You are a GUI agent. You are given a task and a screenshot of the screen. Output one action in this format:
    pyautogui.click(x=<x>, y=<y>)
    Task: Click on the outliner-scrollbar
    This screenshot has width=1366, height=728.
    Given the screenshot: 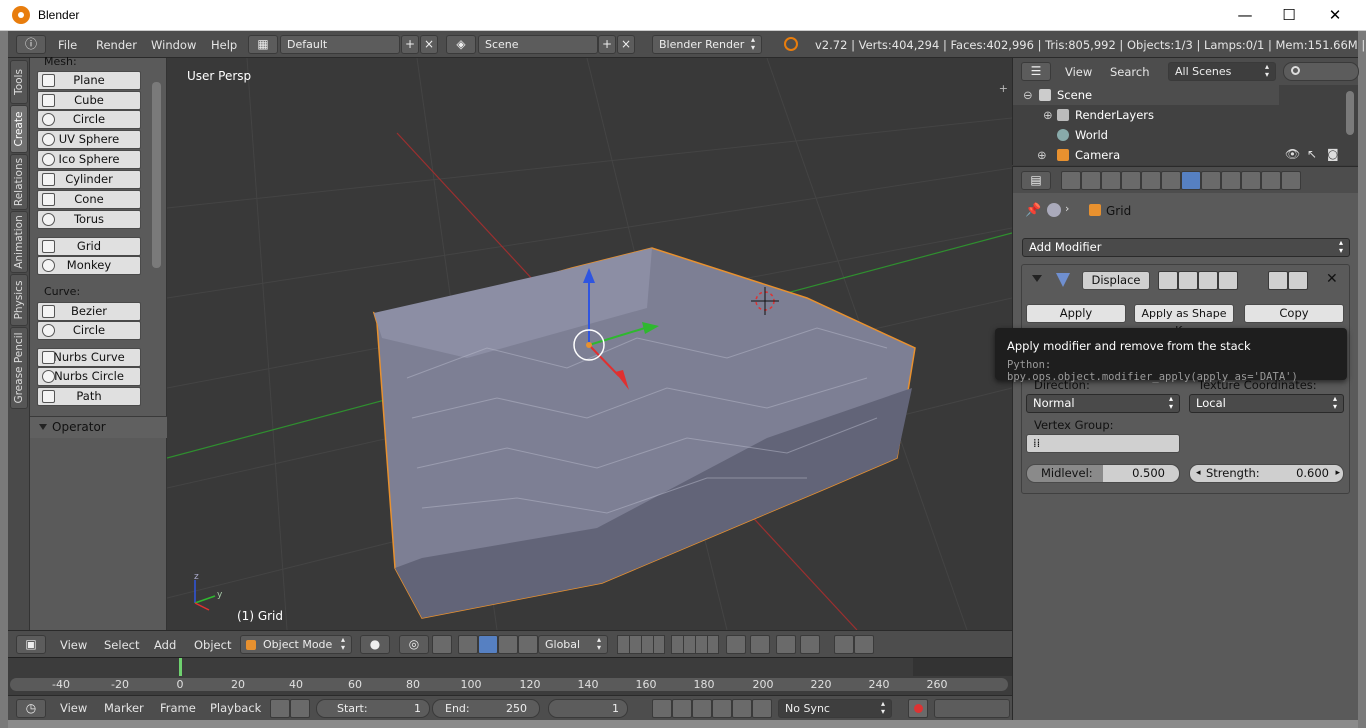 What is the action you would take?
    pyautogui.click(x=1350, y=113)
    